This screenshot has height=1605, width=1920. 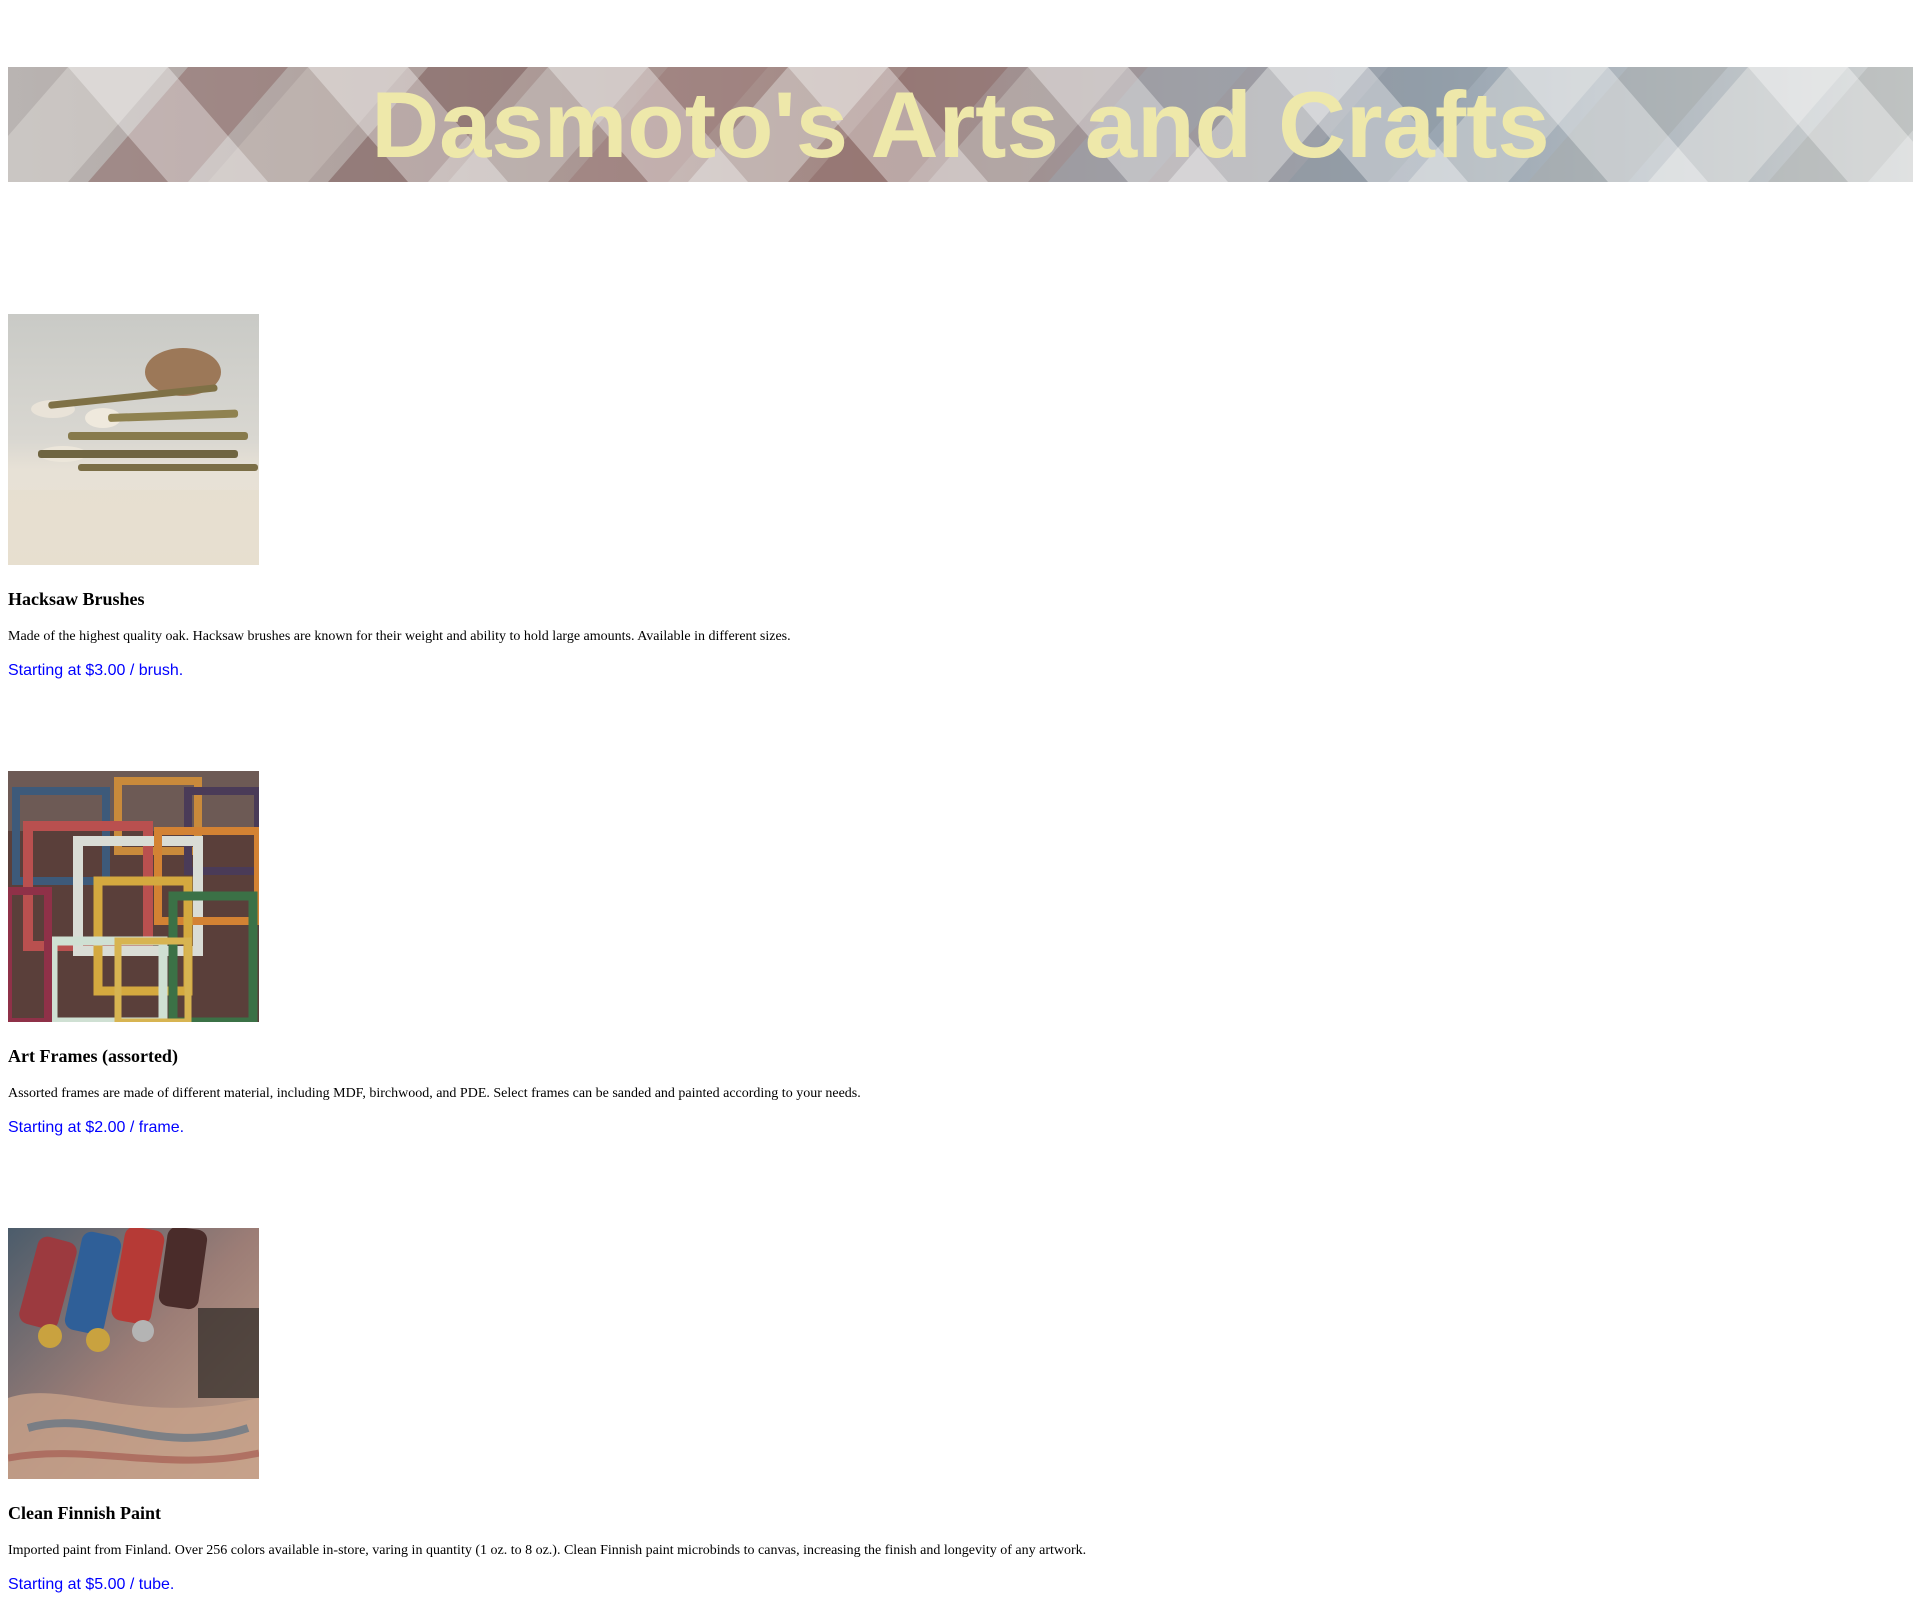 I want to click on brushes-photo, so click(x=133, y=439).